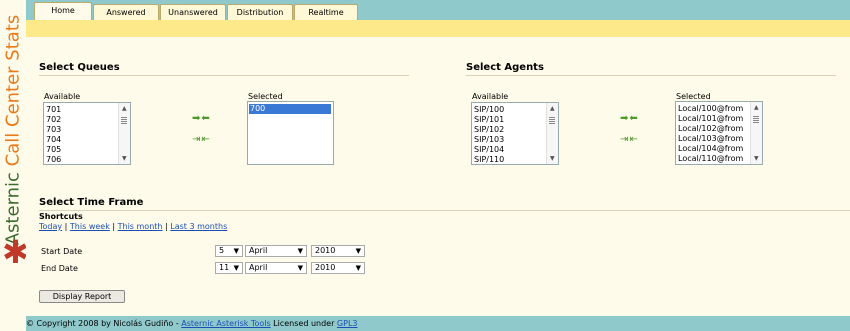 The width and height of the screenshot is (850, 331). What do you see at coordinates (79, 67) in the screenshot?
I see `queues-heading: Select Queues` at bounding box center [79, 67].